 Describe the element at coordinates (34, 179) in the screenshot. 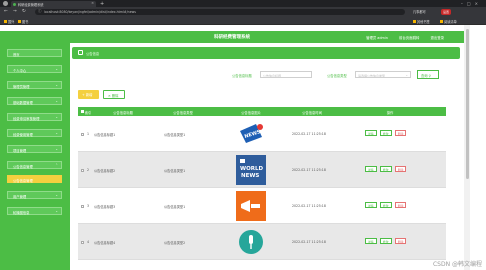

I see `sidebar-subitem-notices: 公告信息管理` at that location.